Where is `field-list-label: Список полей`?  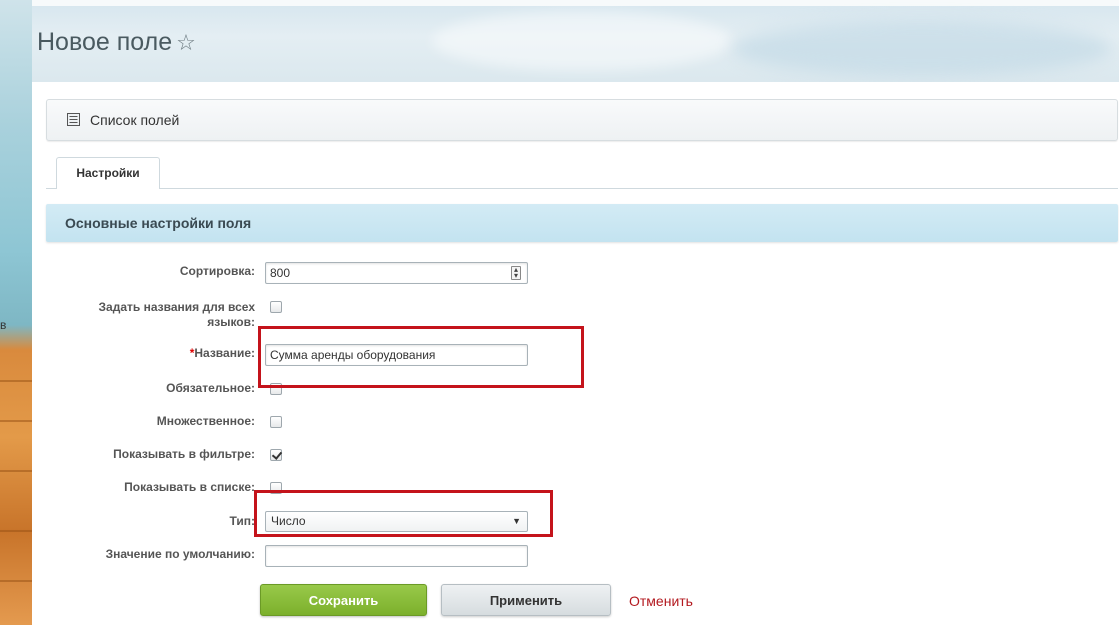 field-list-label: Список полей is located at coordinates (135, 120).